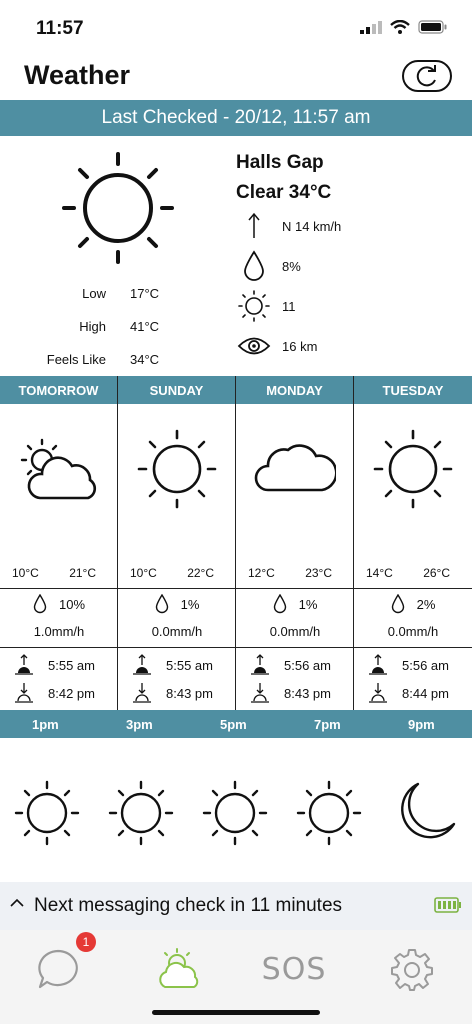  Describe the element at coordinates (139, 724) in the screenshot. I see `hour-label: 3pm` at that location.